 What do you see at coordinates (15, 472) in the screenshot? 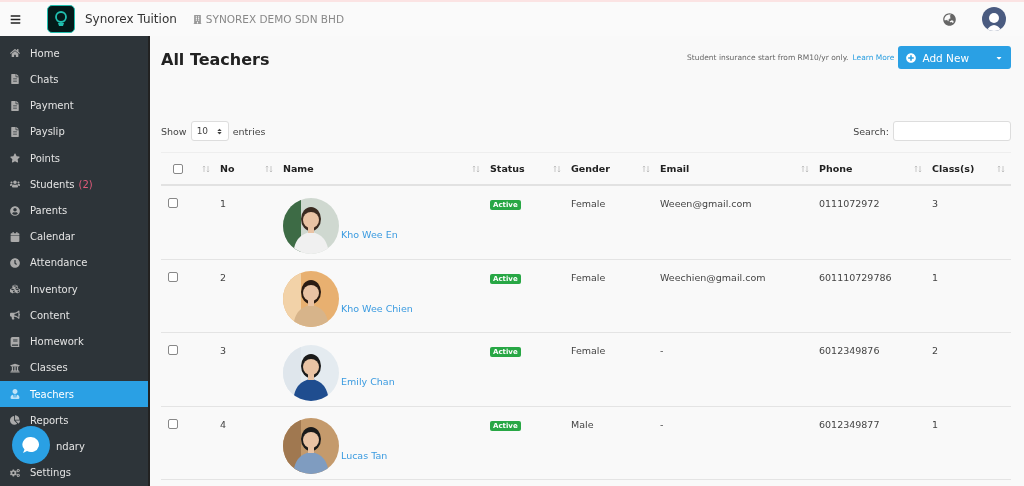
I see `settings-icon` at bounding box center [15, 472].